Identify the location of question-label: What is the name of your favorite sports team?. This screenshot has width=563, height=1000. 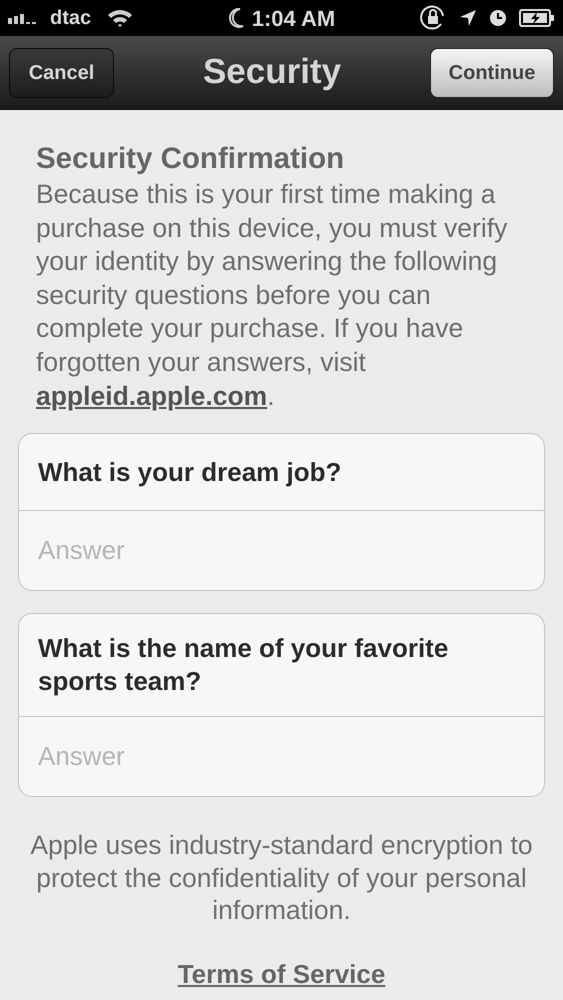
(244, 665).